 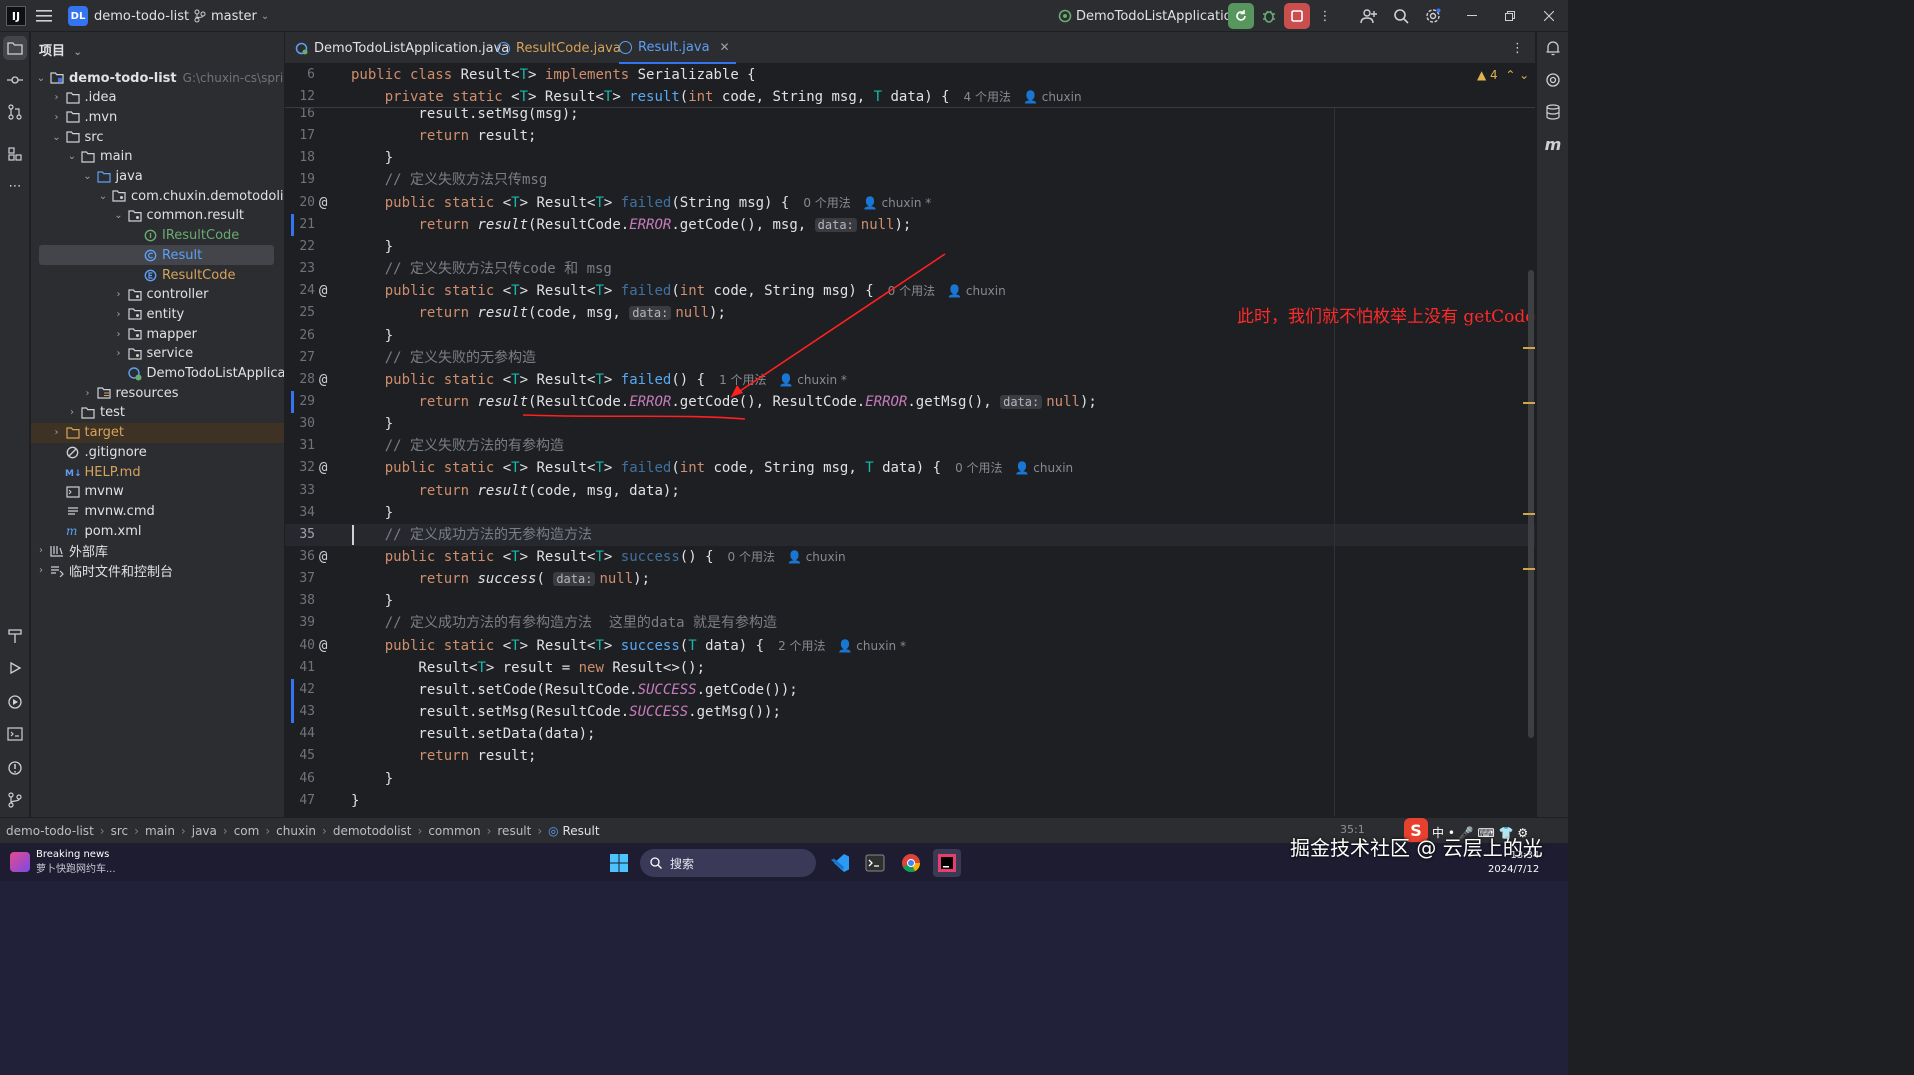 What do you see at coordinates (947, 863) in the screenshot?
I see `intellij-taskbar-icon` at bounding box center [947, 863].